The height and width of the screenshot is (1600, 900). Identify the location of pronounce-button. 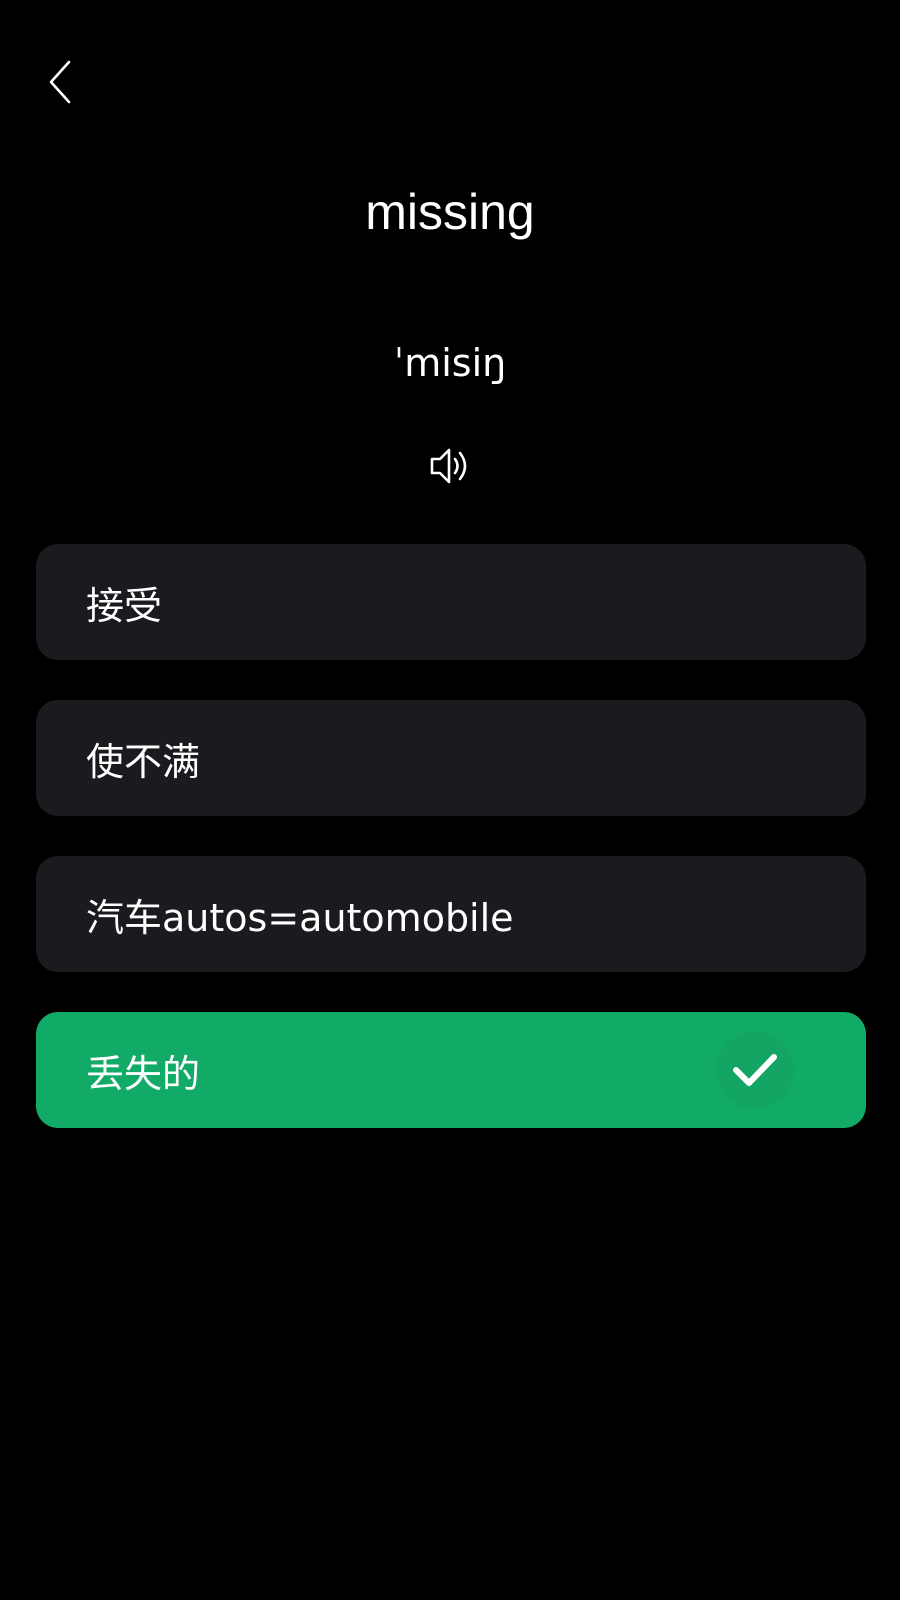
(451, 466).